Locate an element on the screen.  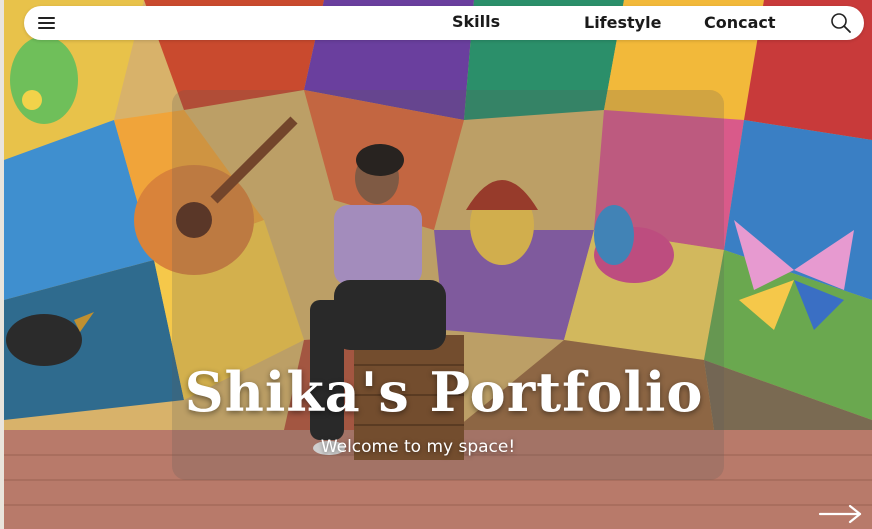
hamburger-menu-icon is located at coordinates (47, 23).